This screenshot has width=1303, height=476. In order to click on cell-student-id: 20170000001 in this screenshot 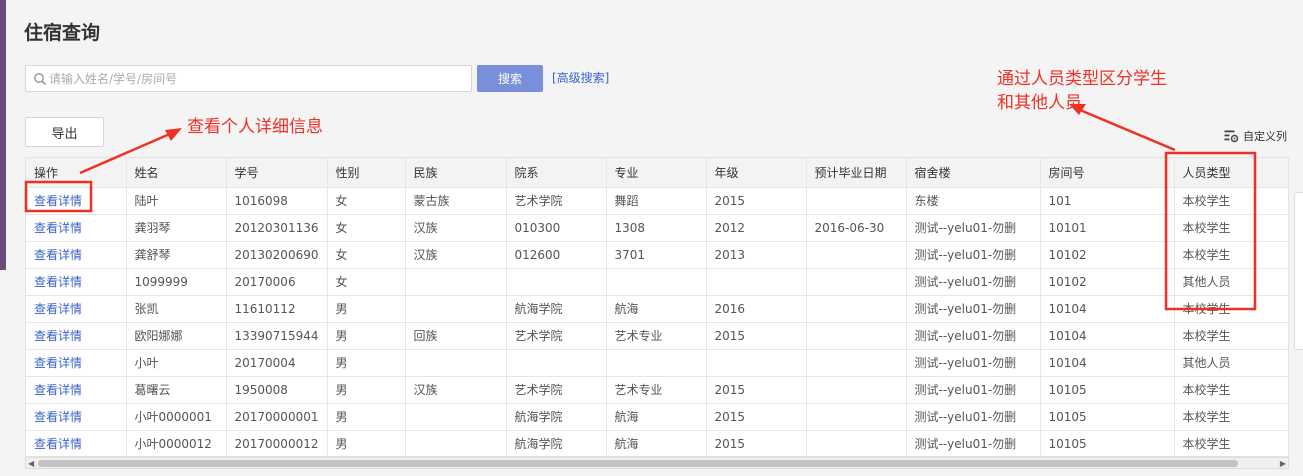, I will do `click(277, 417)`.